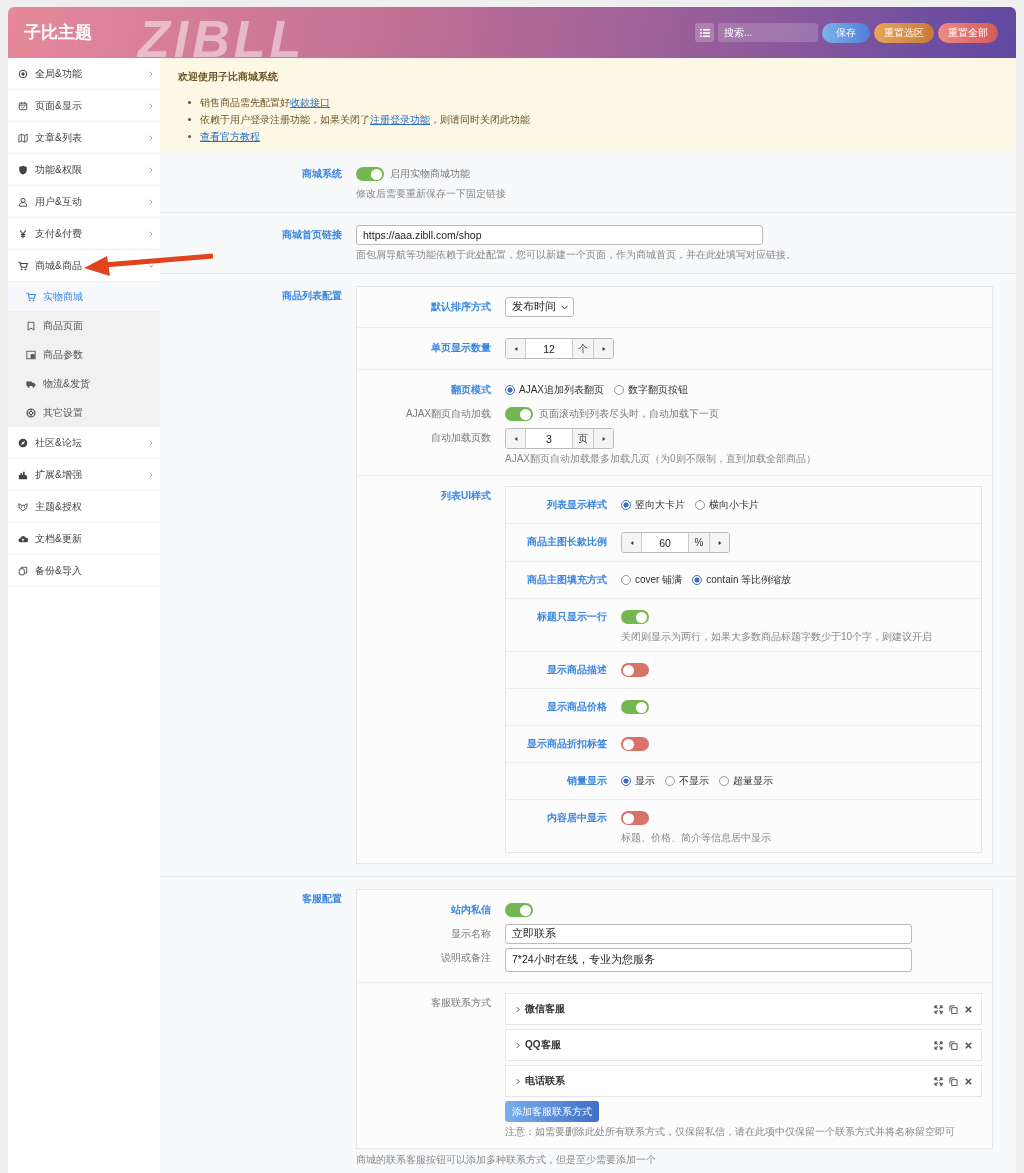  I want to click on switch-caption: 页面滚动到列表尽头时，自动加载下一页, so click(629, 414).